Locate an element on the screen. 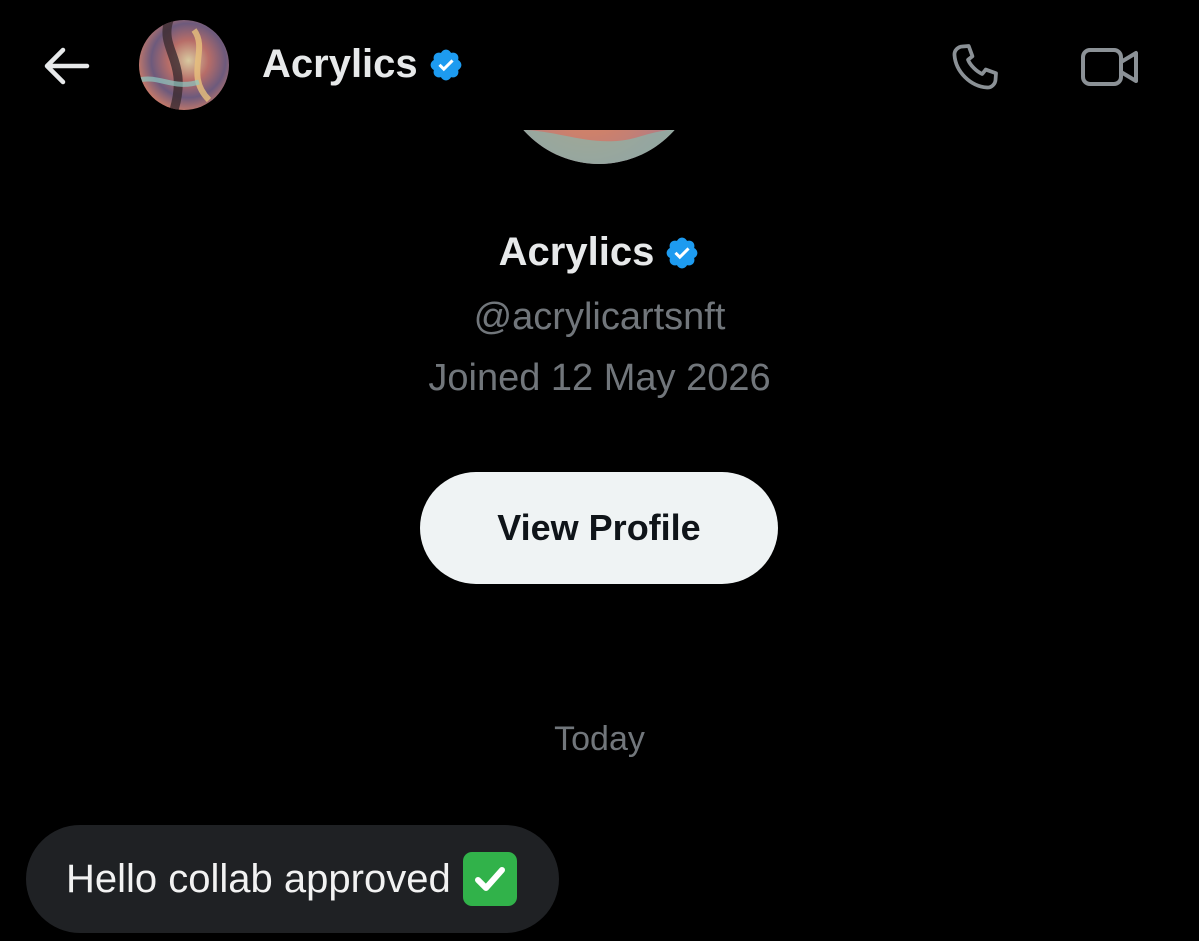 This screenshot has height=941, width=1199. profile-name-text: Acrylics is located at coordinates (576, 252).